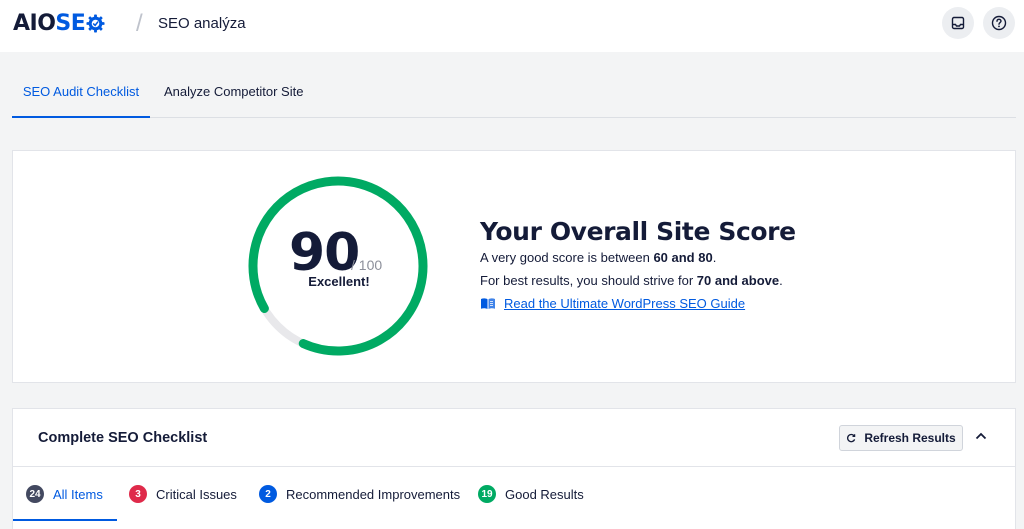 Image resolution: width=1024 pixels, height=529 pixels. I want to click on score-range-suffix: ., so click(714, 257).